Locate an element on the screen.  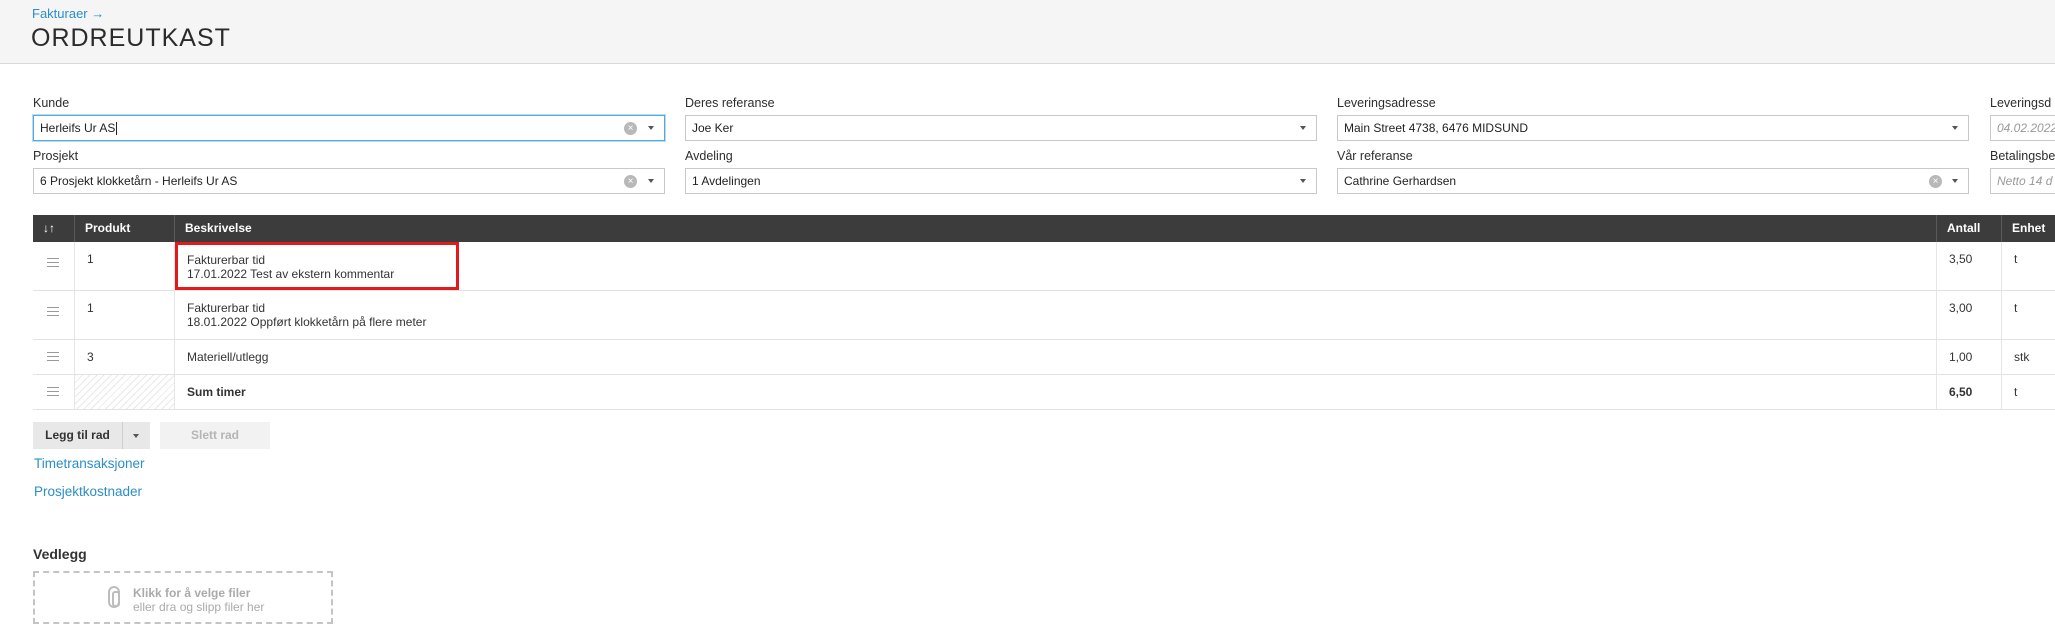
betalingsbetingelser-field: Netto 14 d is located at coordinates (2022, 181).